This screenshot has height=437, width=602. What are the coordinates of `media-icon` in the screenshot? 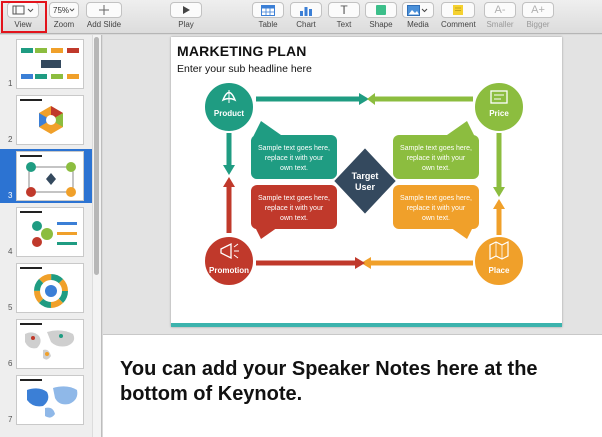 It's located at (417, 10).